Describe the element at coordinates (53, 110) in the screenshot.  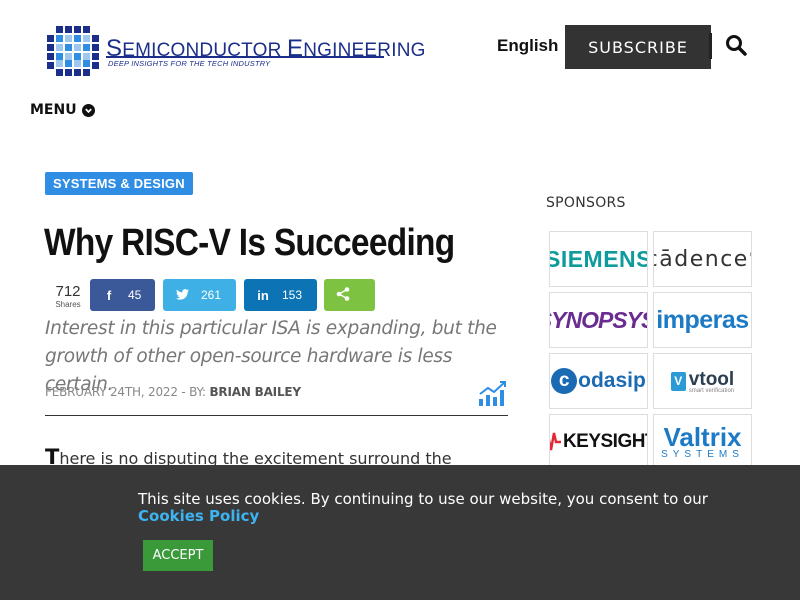
I see `menu-label: MENU` at that location.